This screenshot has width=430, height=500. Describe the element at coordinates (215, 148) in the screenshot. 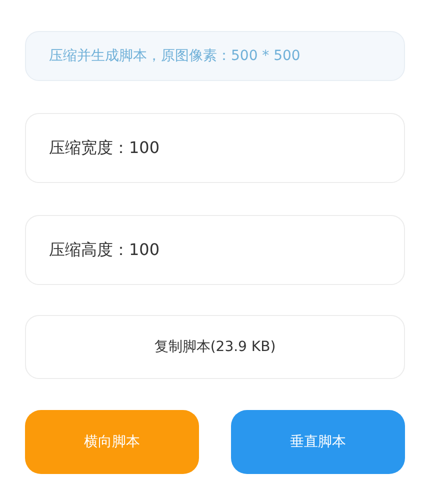

I see `size-field: 压缩宽度：100` at that location.